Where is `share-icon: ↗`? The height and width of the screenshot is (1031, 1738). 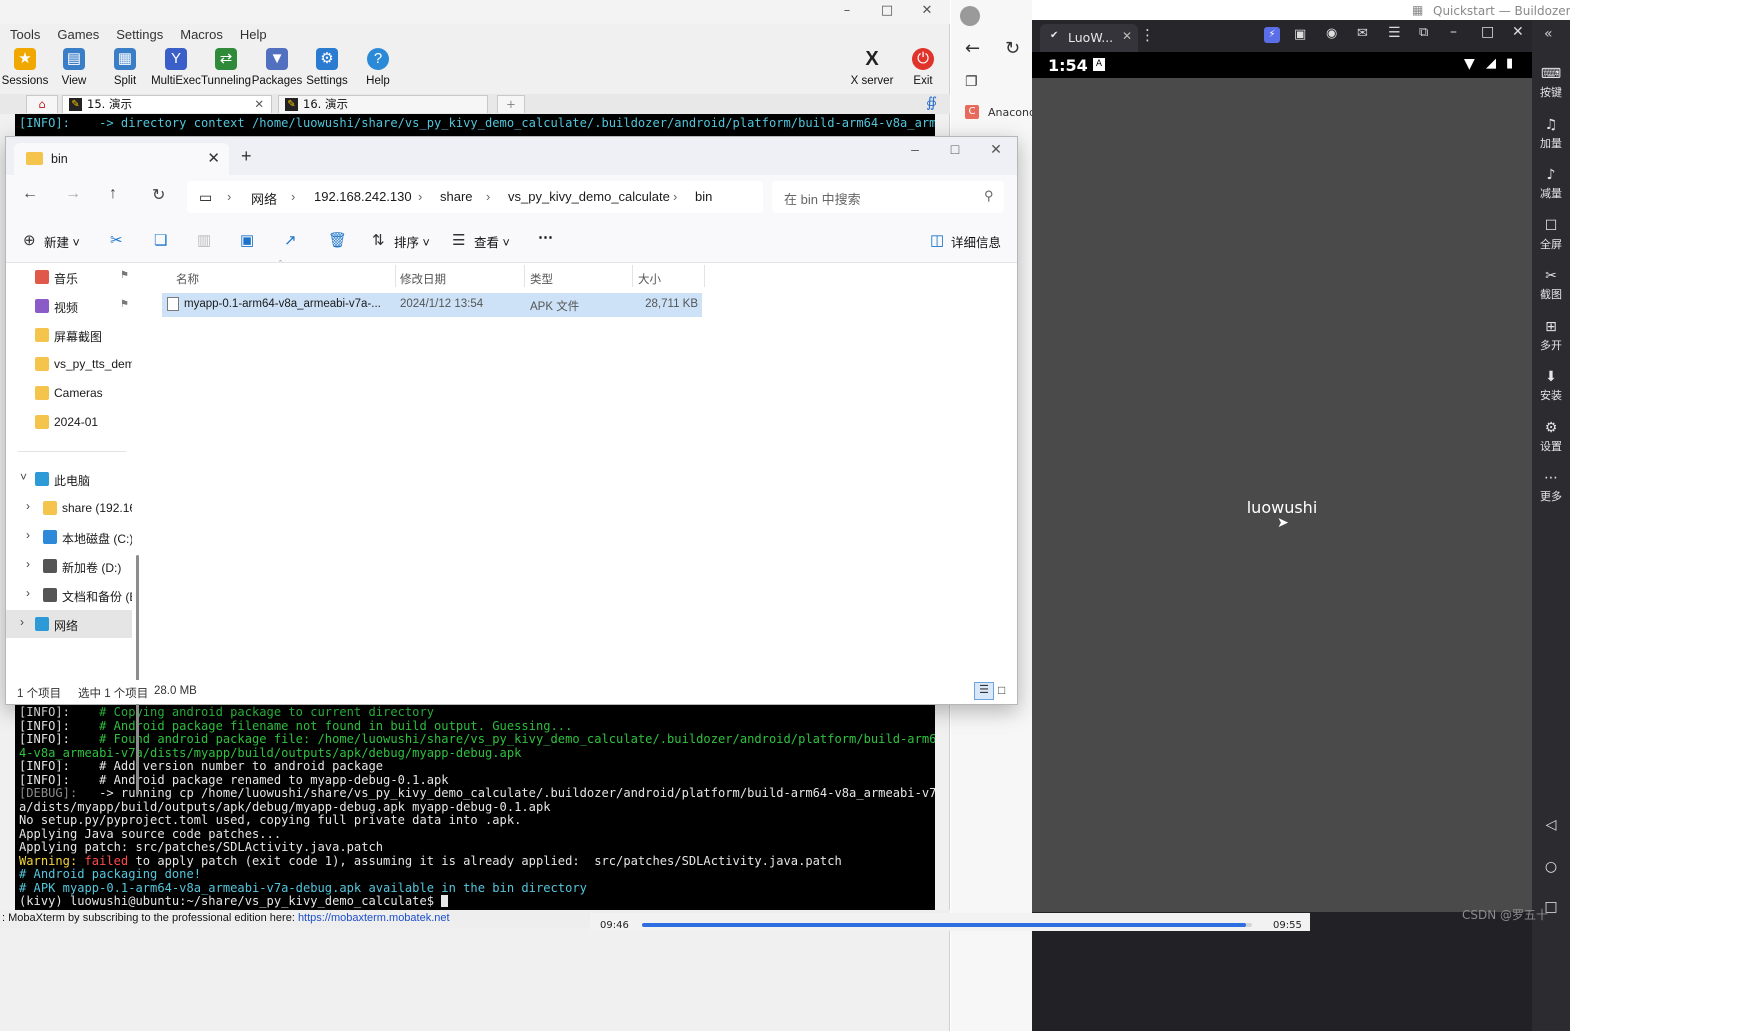
share-icon: ↗ is located at coordinates (290, 240).